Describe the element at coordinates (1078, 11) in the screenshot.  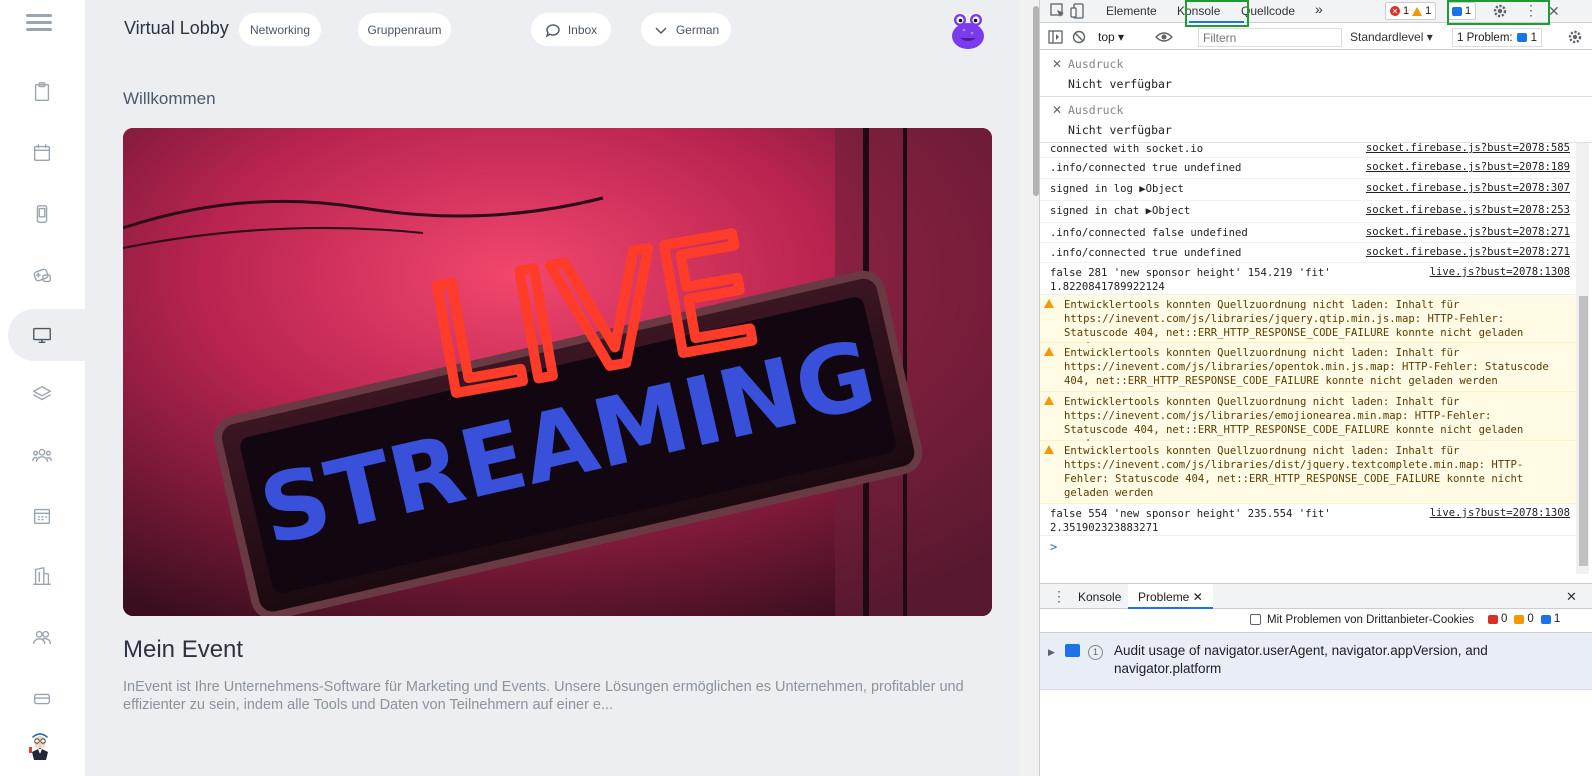
I see `device-toolbar-icon` at that location.